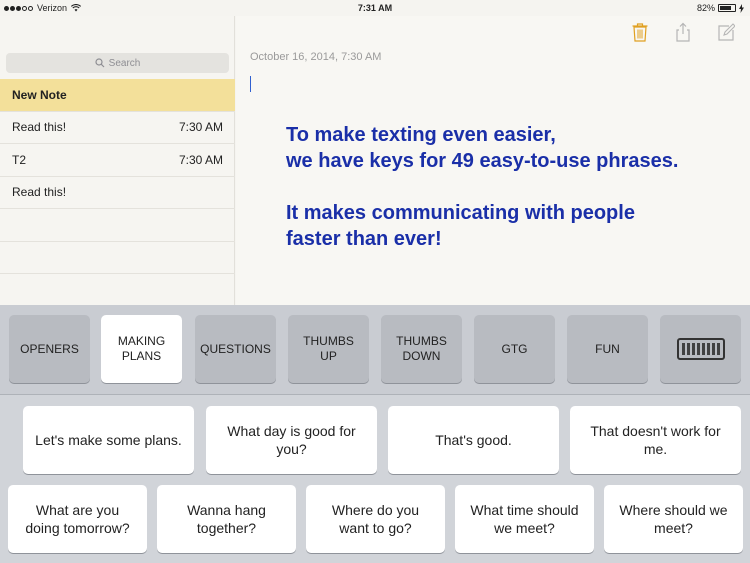  I want to click on share-icon, so click(683, 32).